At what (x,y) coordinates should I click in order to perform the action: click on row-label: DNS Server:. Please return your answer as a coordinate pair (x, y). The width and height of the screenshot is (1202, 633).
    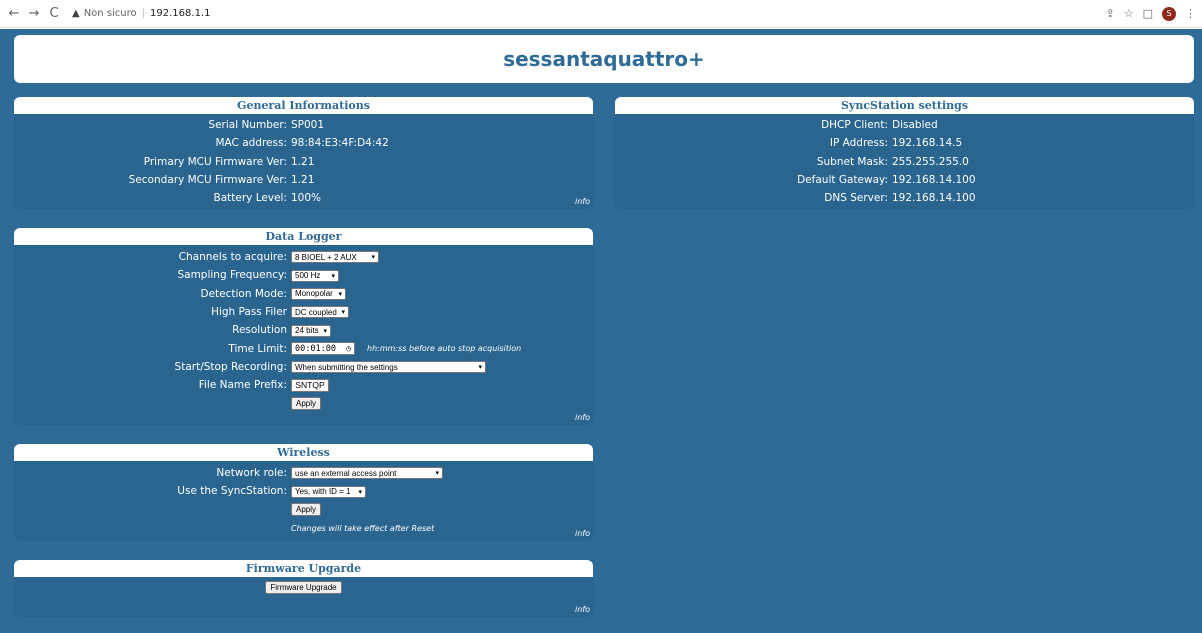
    Looking at the image, I should click on (856, 198).